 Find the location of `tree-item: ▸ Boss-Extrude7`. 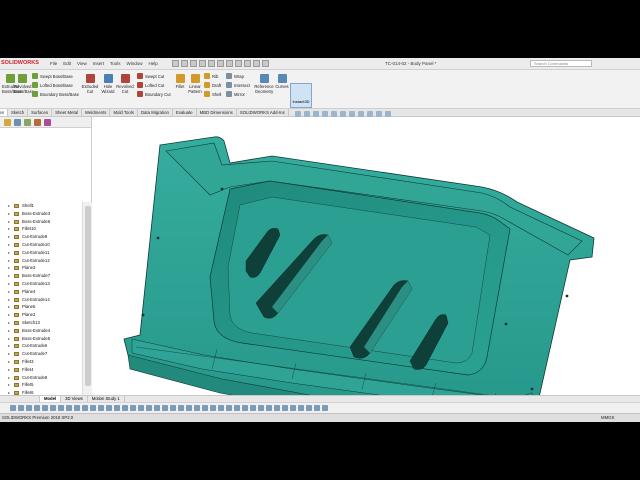

tree-item: ▸ Boss-Extrude7 is located at coordinates (46, 276).